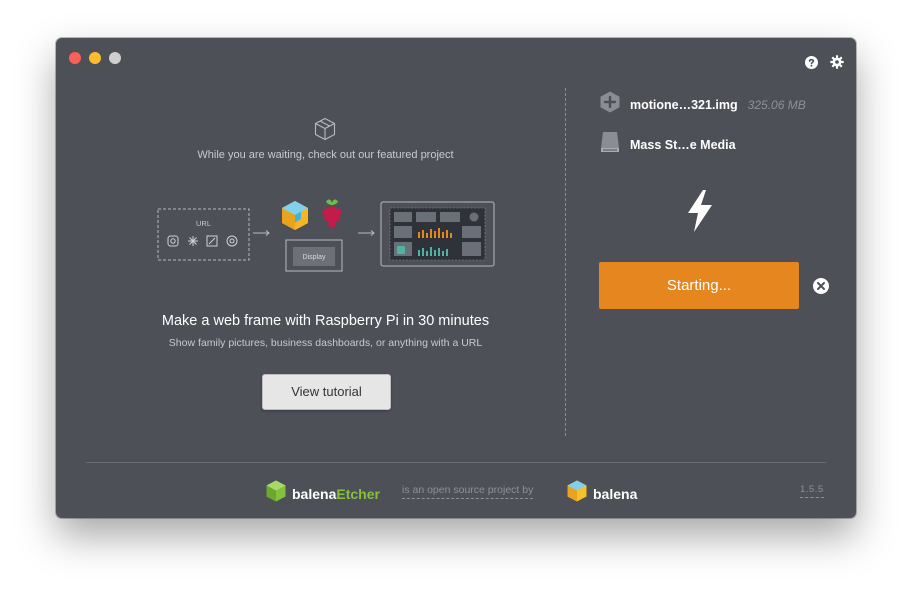 This screenshot has width=912, height=592. Describe the element at coordinates (328, 238) in the screenshot. I see `project-diagram: URL Display` at that location.